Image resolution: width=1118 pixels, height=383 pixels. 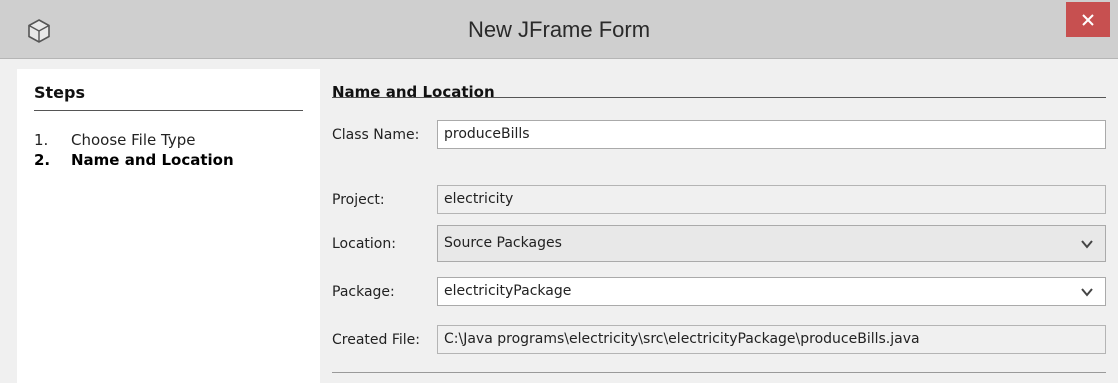 I want to click on class-name-label: Class Name:, so click(x=376, y=135).